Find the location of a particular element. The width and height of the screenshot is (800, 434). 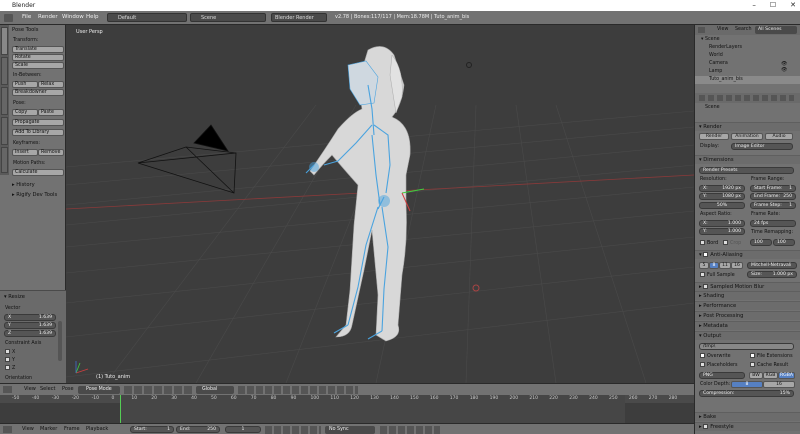

insert-keyframe-button: Insert is located at coordinates (25, 152).